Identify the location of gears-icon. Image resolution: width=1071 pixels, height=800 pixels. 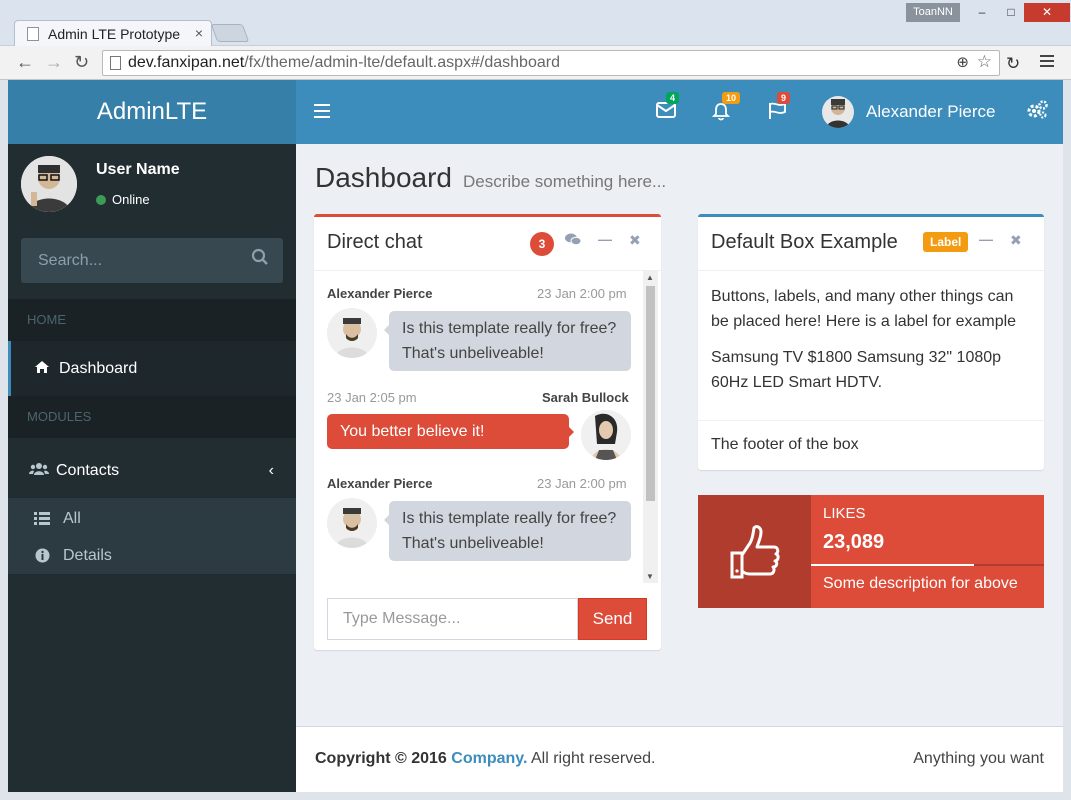
(1037, 113).